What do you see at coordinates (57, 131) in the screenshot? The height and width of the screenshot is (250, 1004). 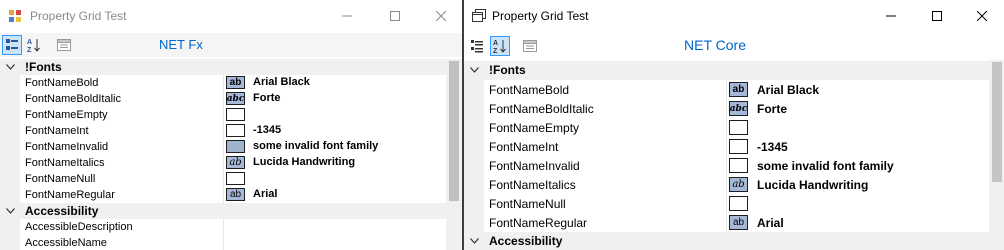 I see `property-name: FontNameInt` at bounding box center [57, 131].